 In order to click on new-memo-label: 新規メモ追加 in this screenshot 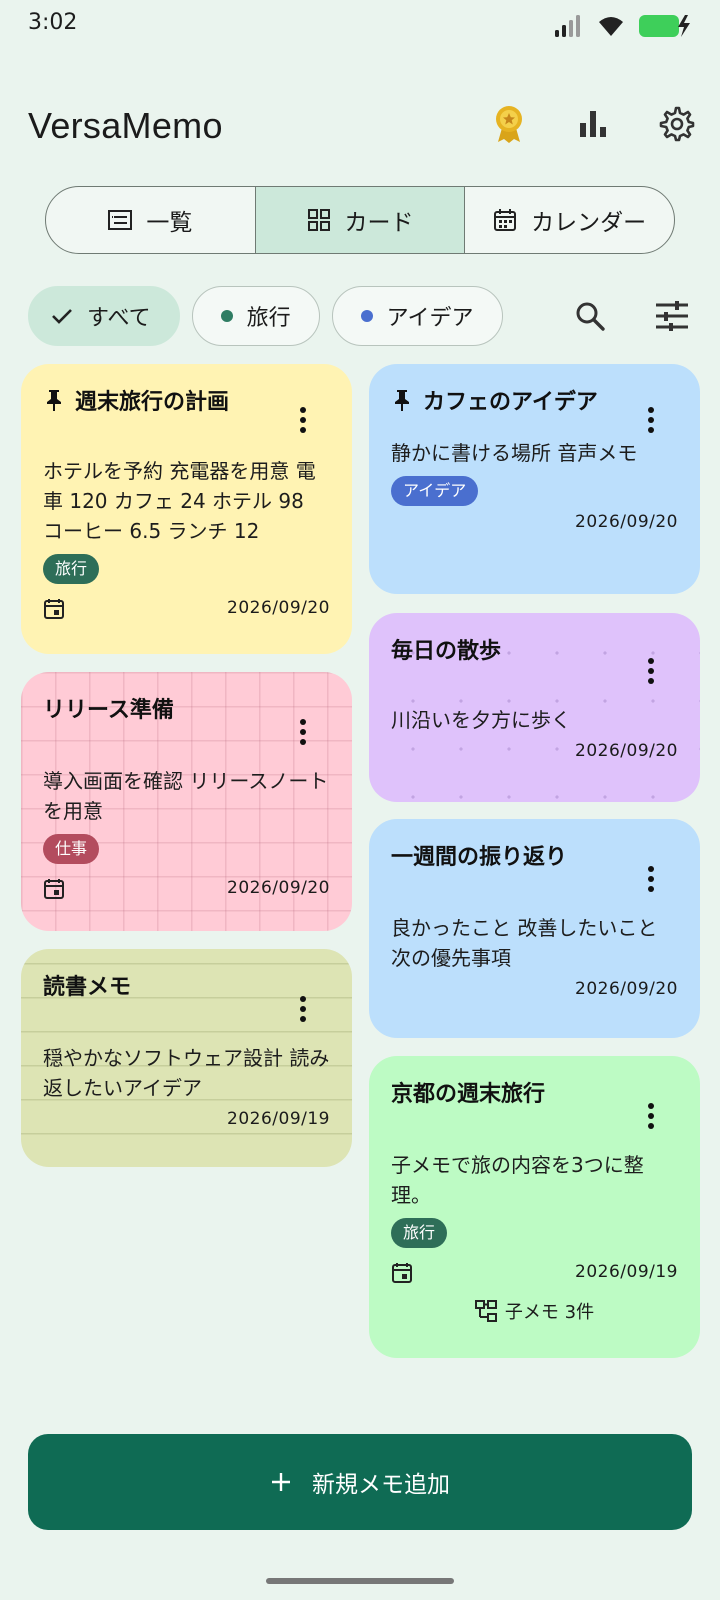, I will do `click(381, 1485)`.